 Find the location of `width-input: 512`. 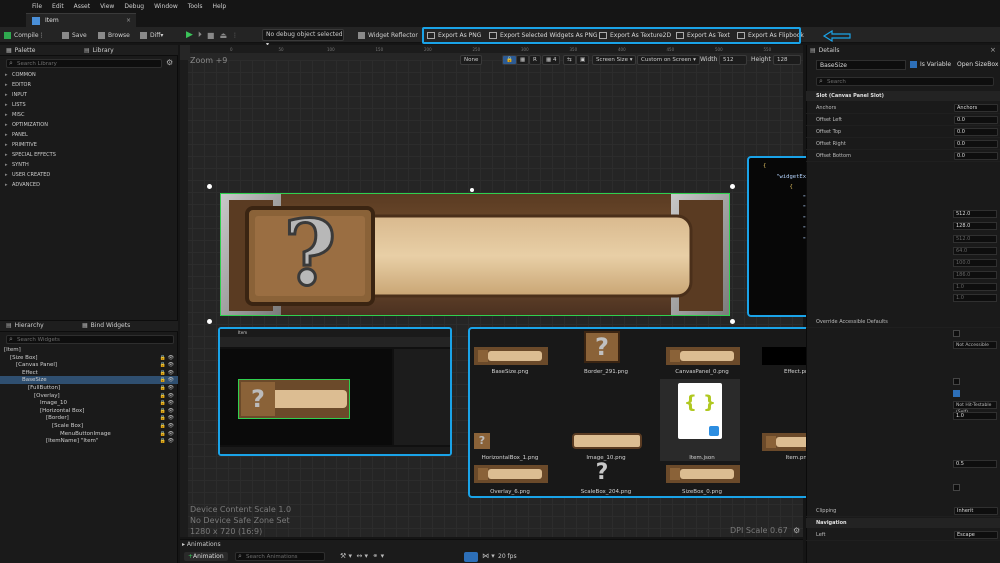

width-input: 512 is located at coordinates (733, 60).